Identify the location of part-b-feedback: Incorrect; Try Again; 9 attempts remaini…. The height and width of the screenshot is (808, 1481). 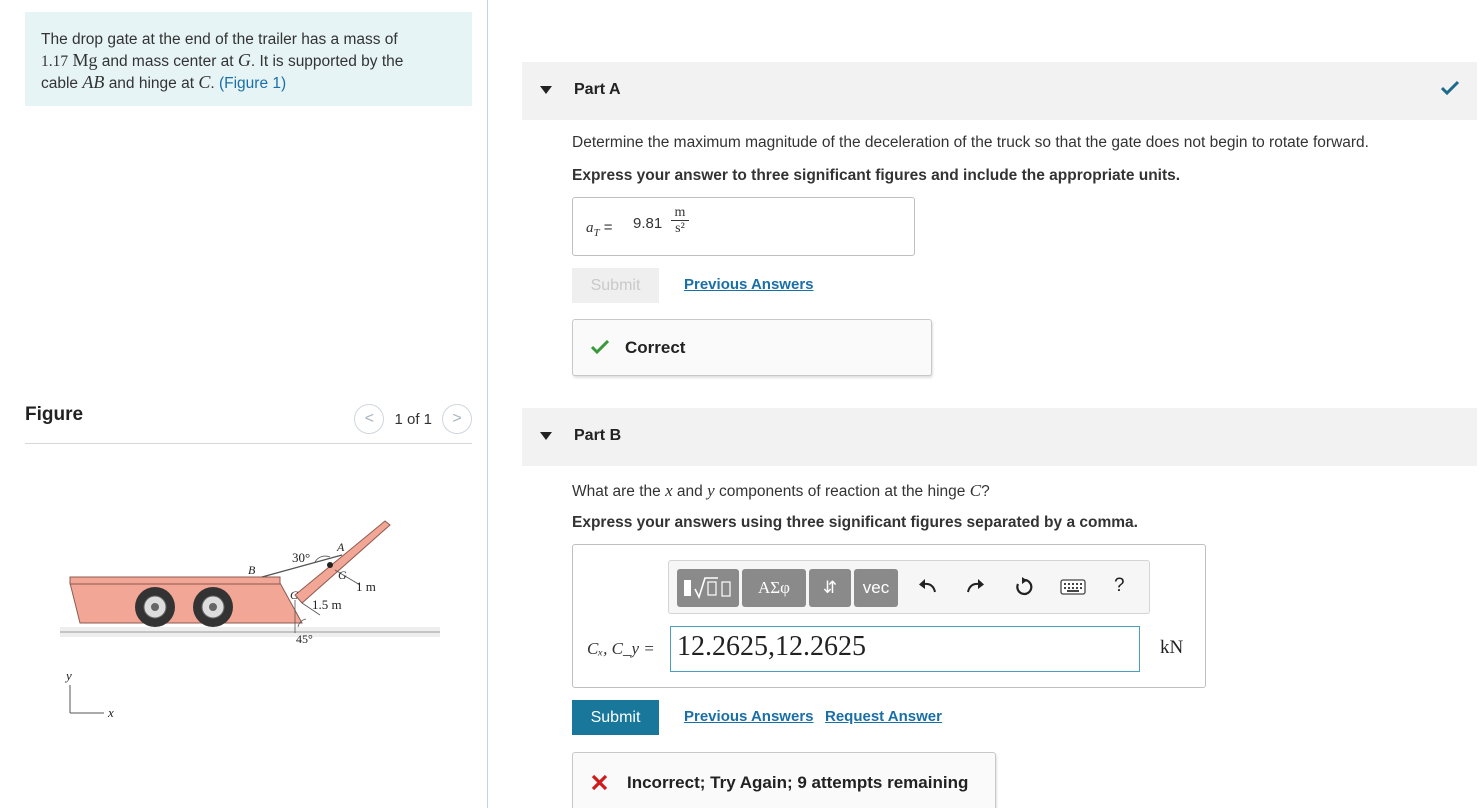
(784, 780).